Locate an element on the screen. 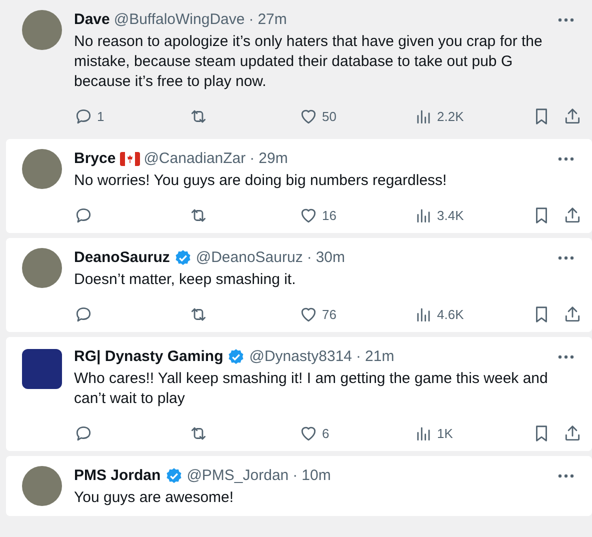 Image resolution: width=592 pixels, height=537 pixels. author-handle: @DeanoSauruz is located at coordinates (249, 258).